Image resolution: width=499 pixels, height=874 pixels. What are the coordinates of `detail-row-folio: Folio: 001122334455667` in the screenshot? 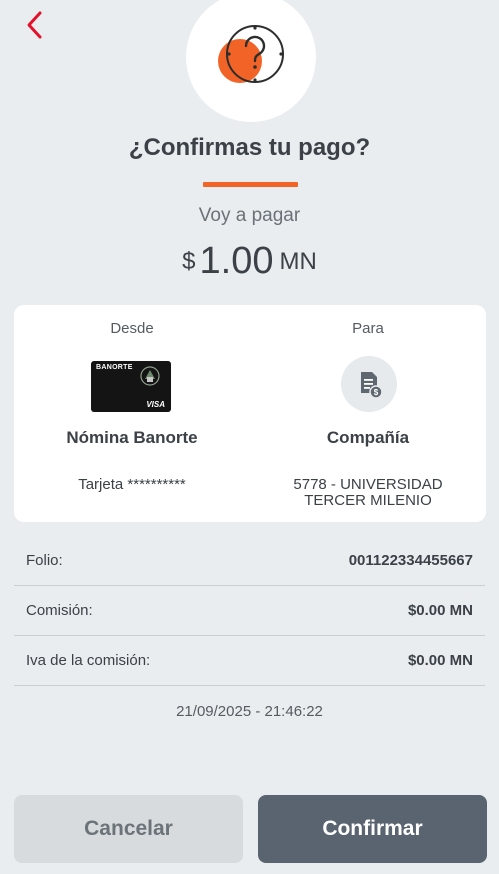 It's located at (249, 561).